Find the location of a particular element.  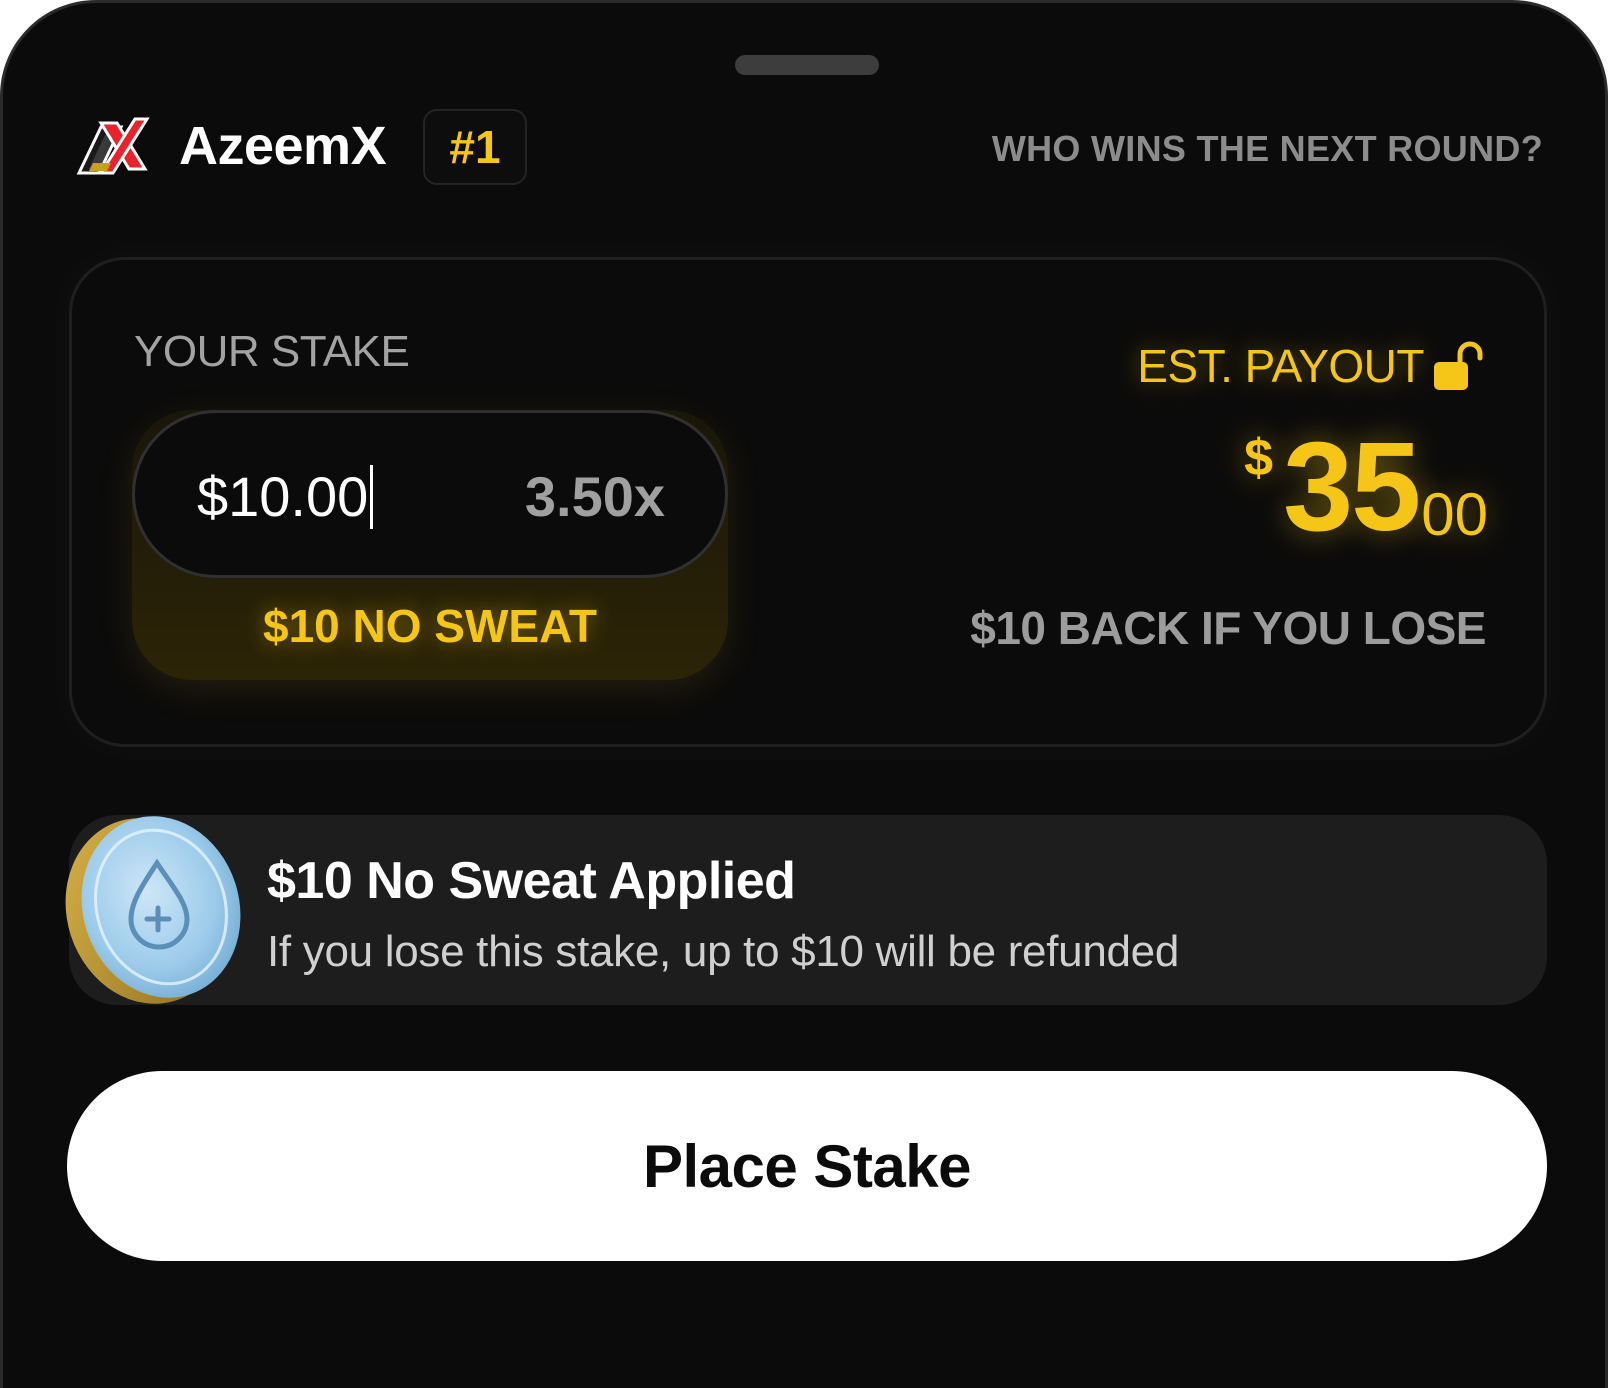

payout-amount-minor: 00 is located at coordinates (1454, 514).